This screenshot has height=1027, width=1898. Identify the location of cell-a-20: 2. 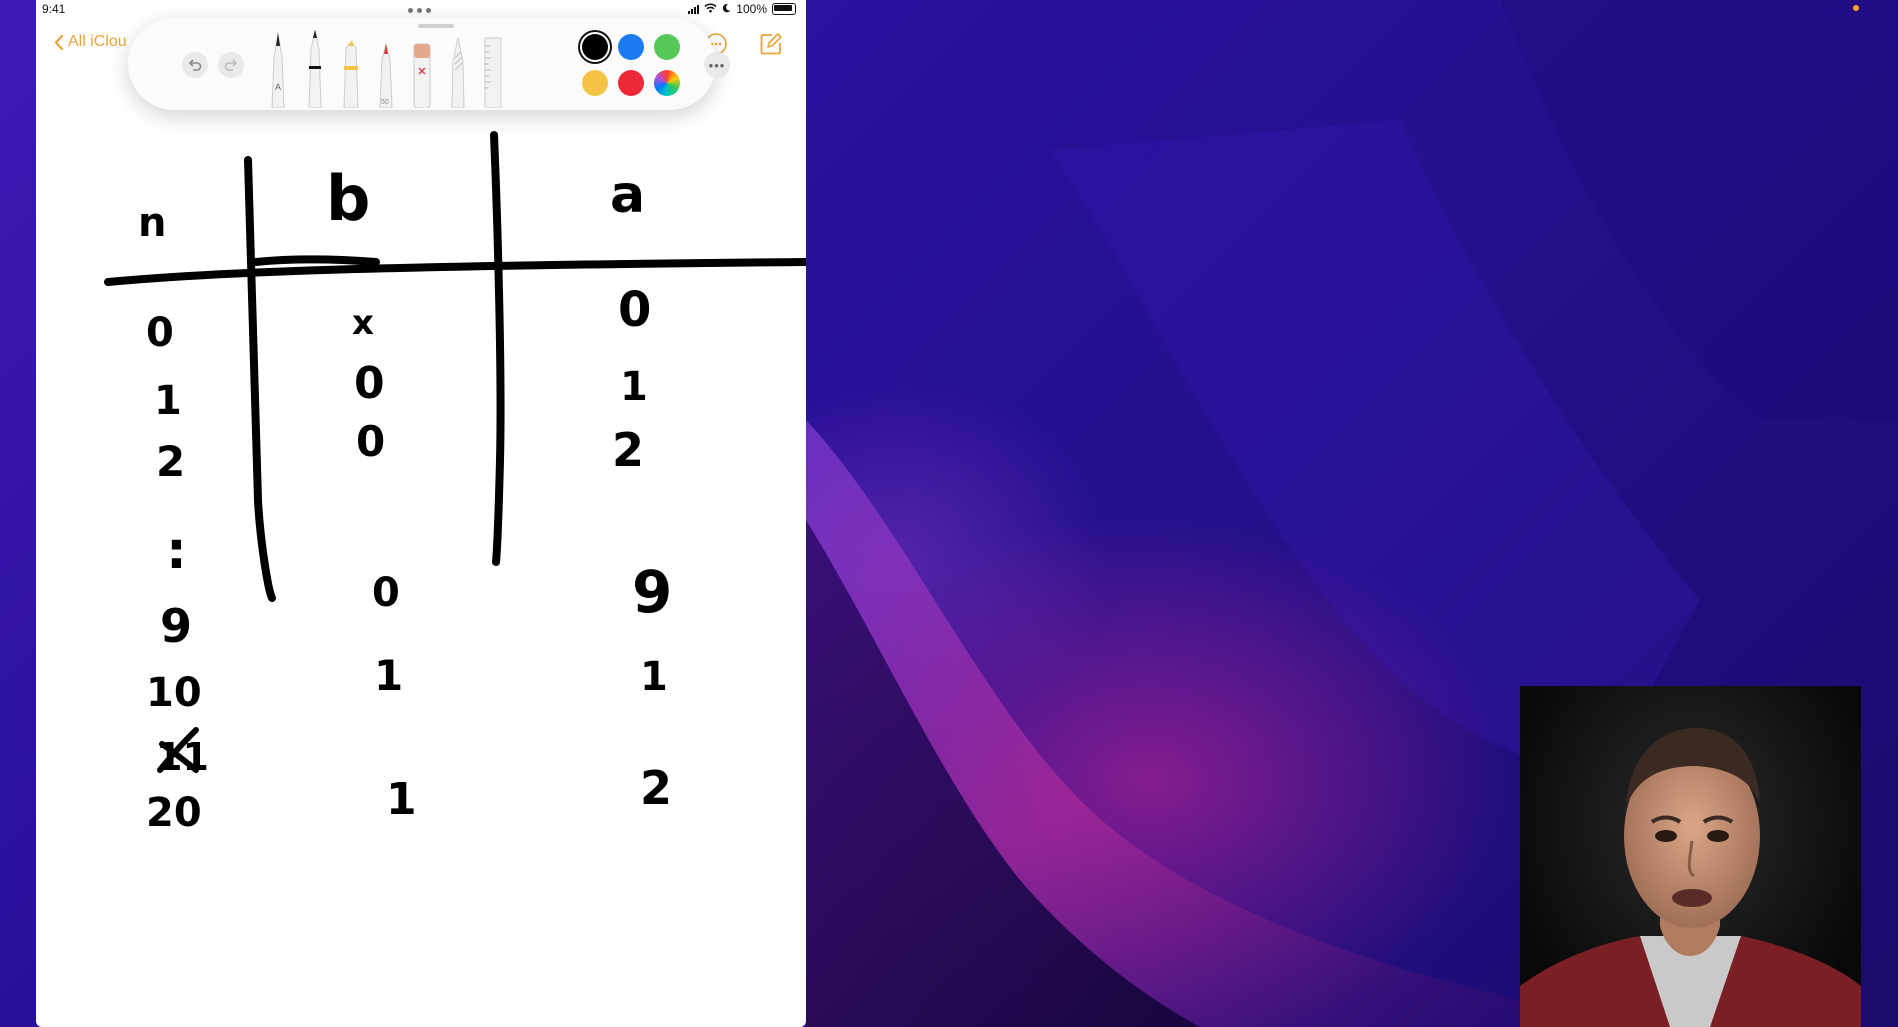
(656, 788).